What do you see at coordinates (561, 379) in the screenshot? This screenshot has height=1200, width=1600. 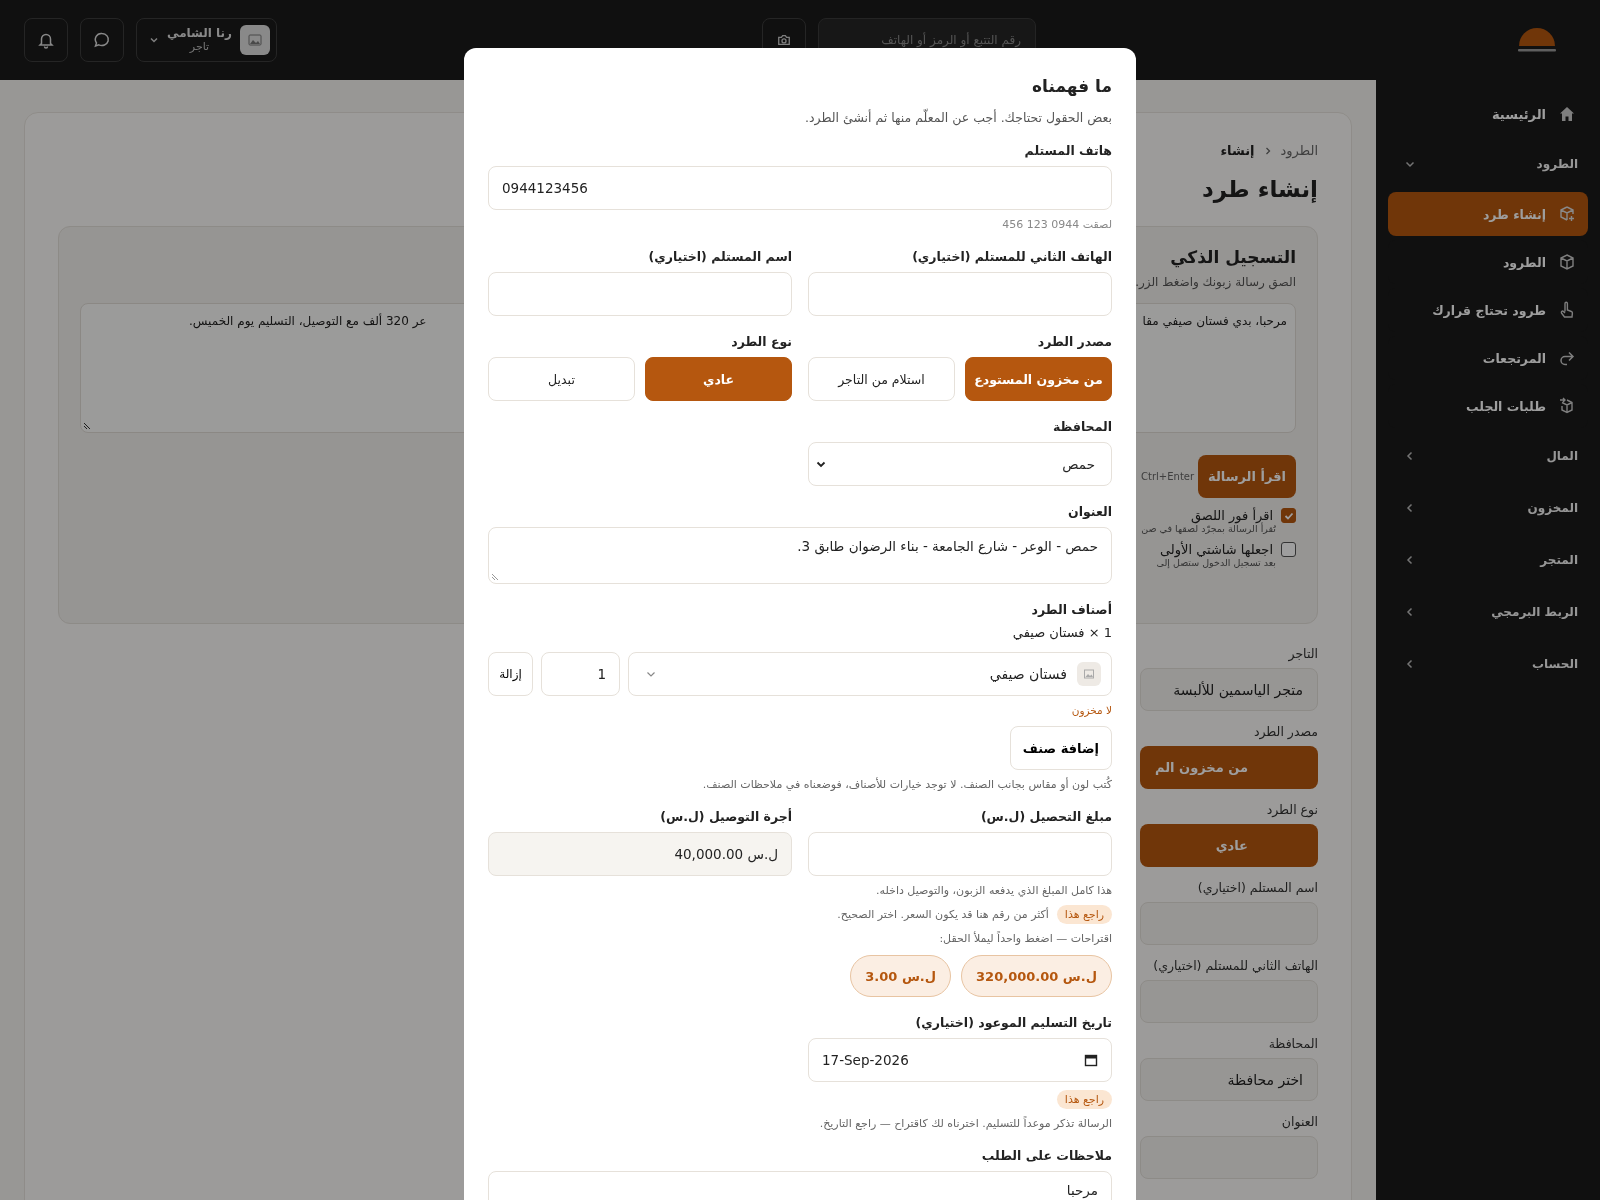 I see `option-button: تبديل` at bounding box center [561, 379].